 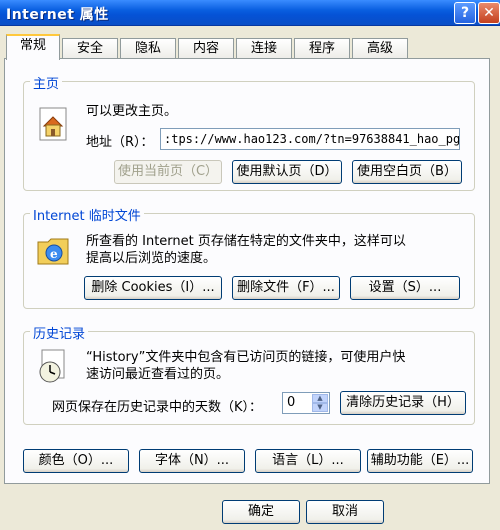 I want to click on tab-privacy: 隐私, so click(x=148, y=49).